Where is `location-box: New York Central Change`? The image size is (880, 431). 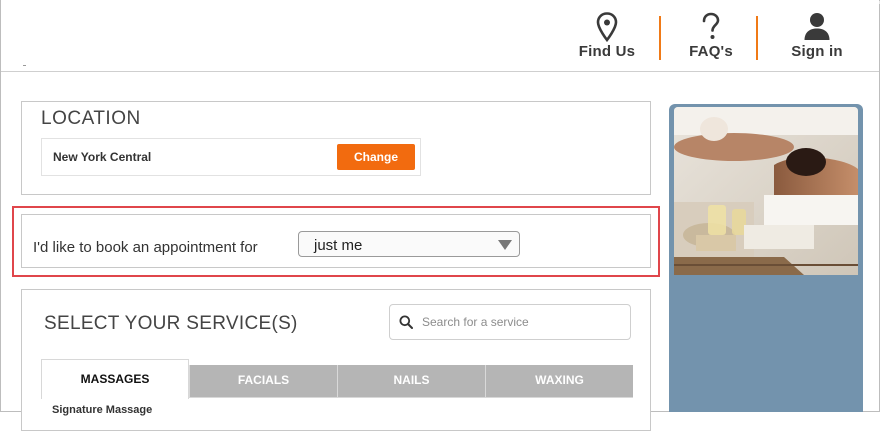
location-box: New York Central Change is located at coordinates (231, 157).